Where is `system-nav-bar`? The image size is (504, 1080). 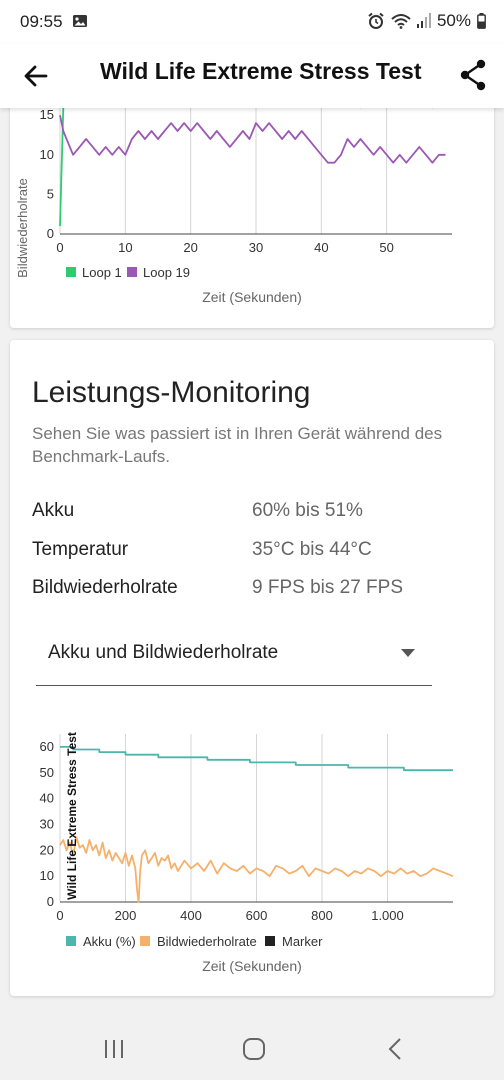
system-nav-bar is located at coordinates (252, 1049).